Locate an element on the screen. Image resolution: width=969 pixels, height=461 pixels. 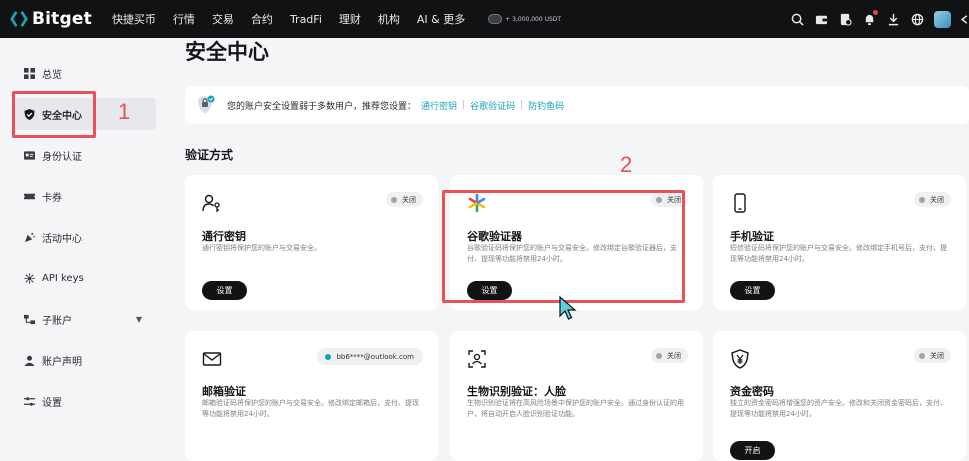
id-card-icon is located at coordinates (29, 155).